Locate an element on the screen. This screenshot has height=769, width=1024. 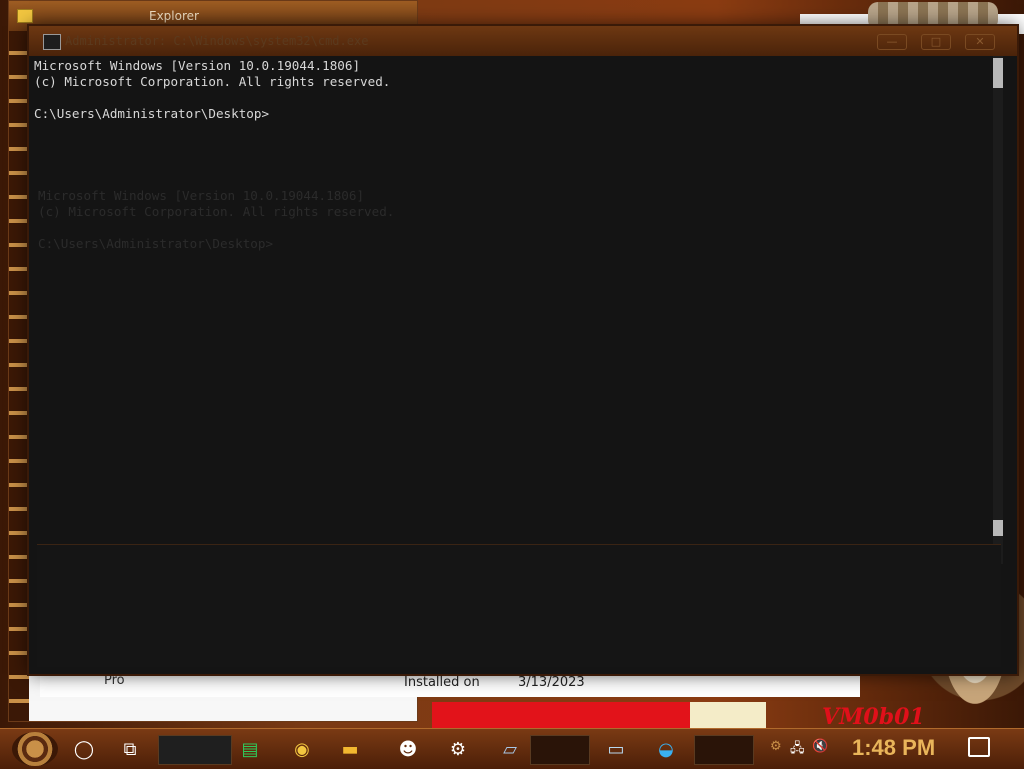
scroll-down-arrow is located at coordinates (998, 528).